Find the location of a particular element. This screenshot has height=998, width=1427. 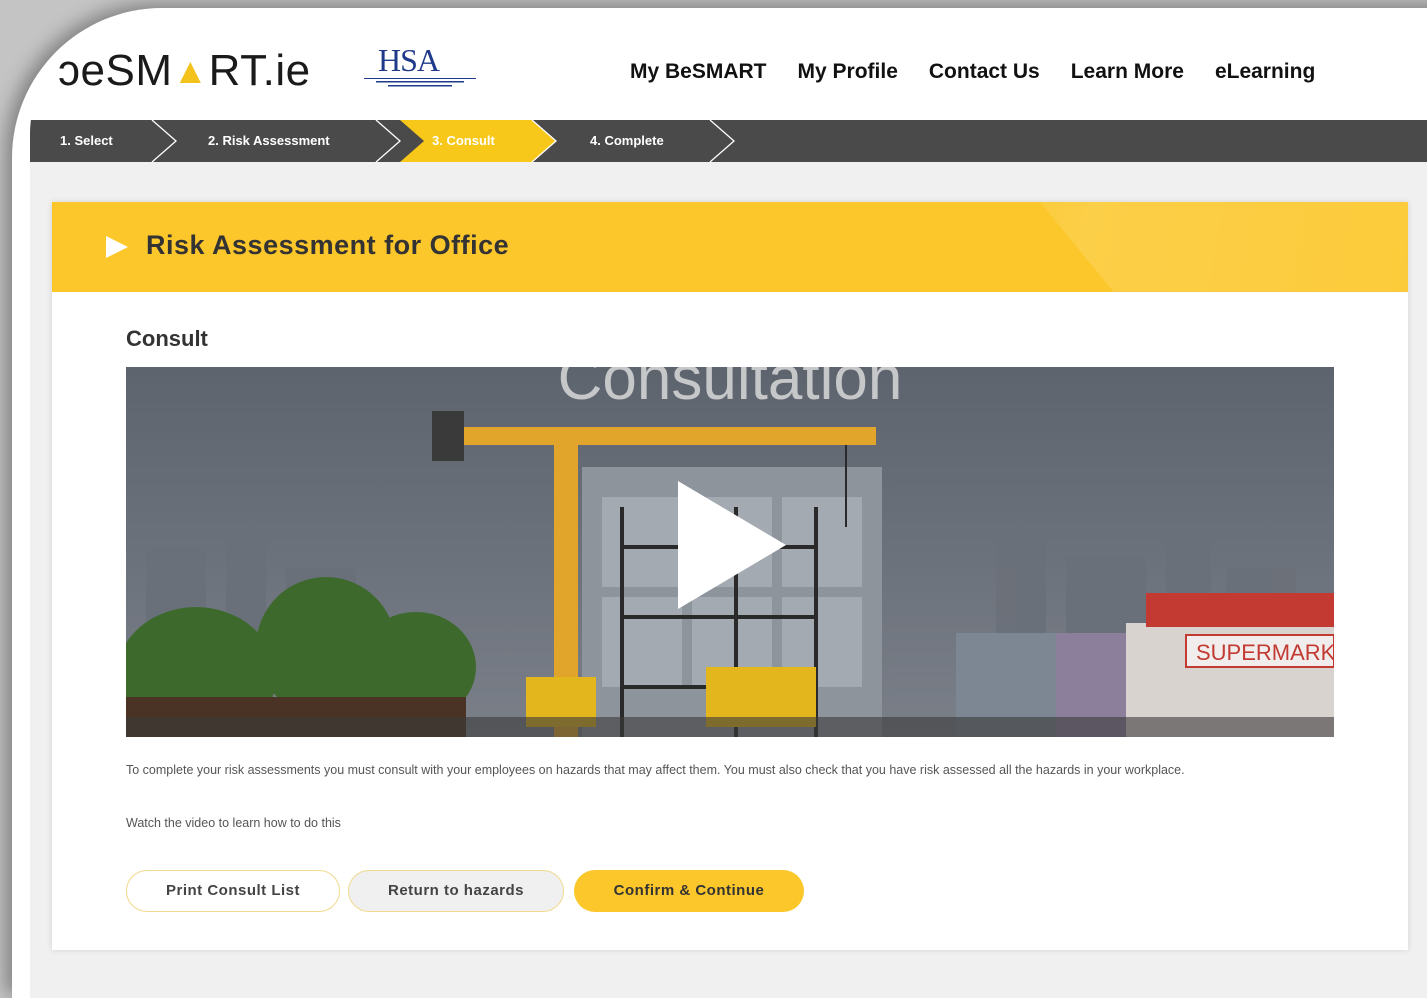

page-title: Risk Assessment for Office is located at coordinates (328, 245).